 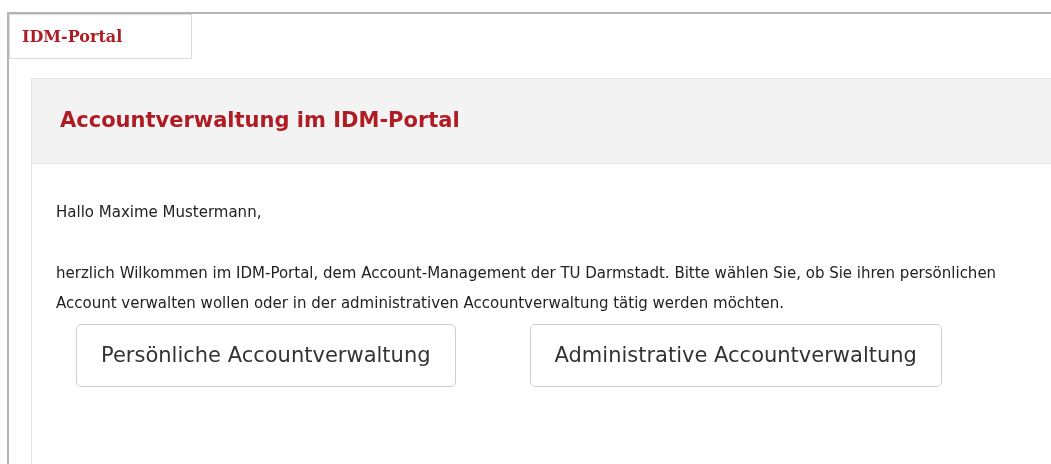 What do you see at coordinates (100, 36) in the screenshot?
I see `portal-tab: IDM-Portal` at bounding box center [100, 36].